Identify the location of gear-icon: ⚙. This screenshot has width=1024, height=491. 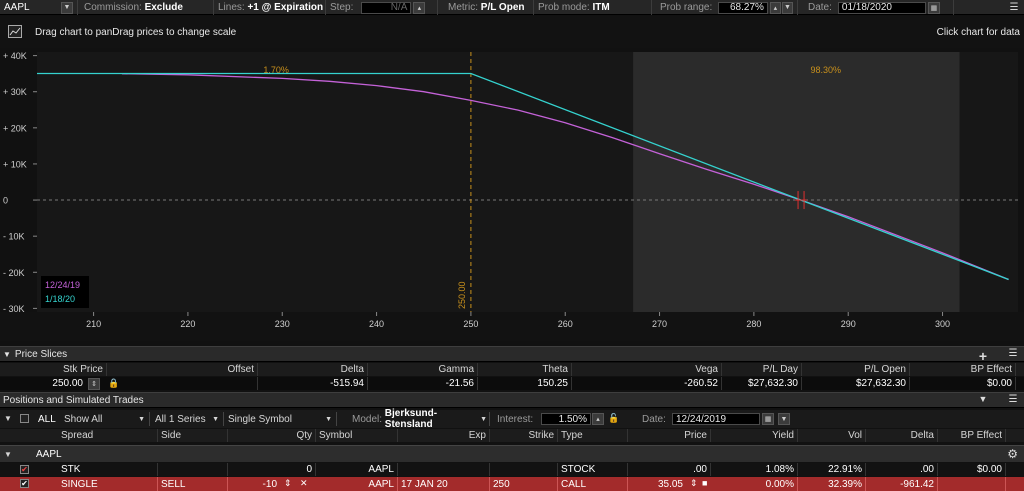
(1012, 454).